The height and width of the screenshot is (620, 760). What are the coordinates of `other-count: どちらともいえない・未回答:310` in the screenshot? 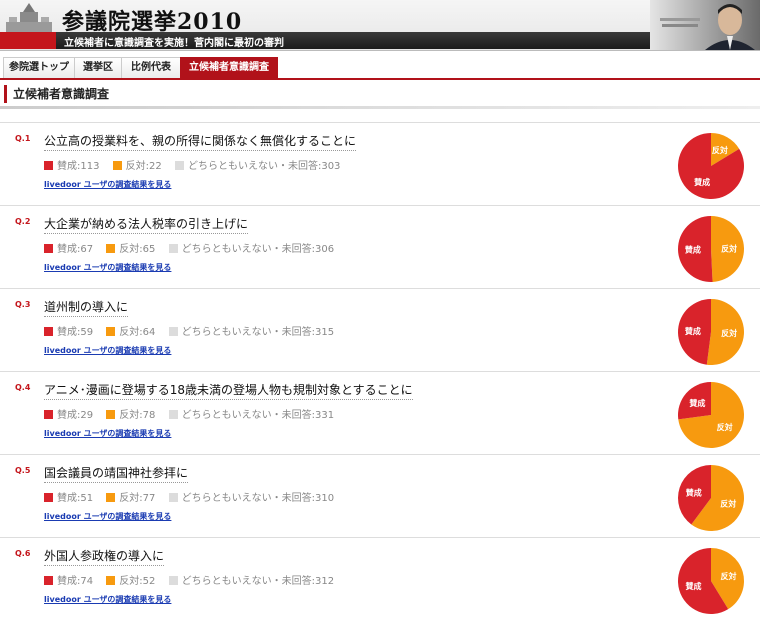 It's located at (251, 496).